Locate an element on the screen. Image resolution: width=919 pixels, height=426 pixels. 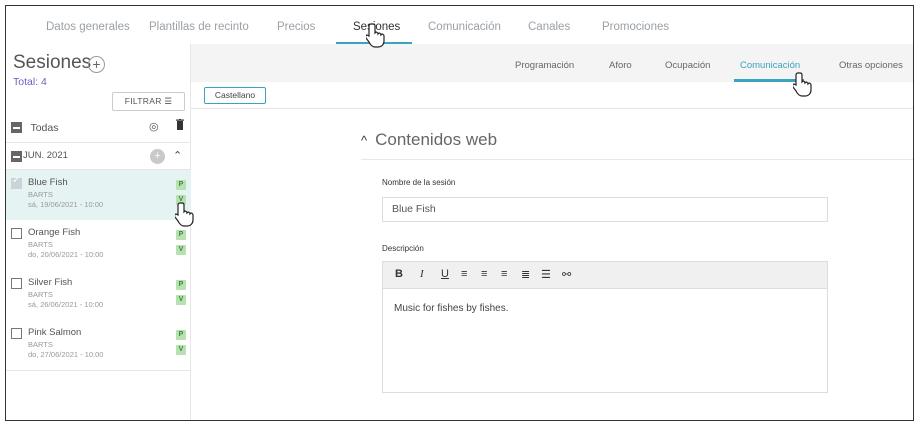
session-name-input: Blue Fish is located at coordinates (605, 209).